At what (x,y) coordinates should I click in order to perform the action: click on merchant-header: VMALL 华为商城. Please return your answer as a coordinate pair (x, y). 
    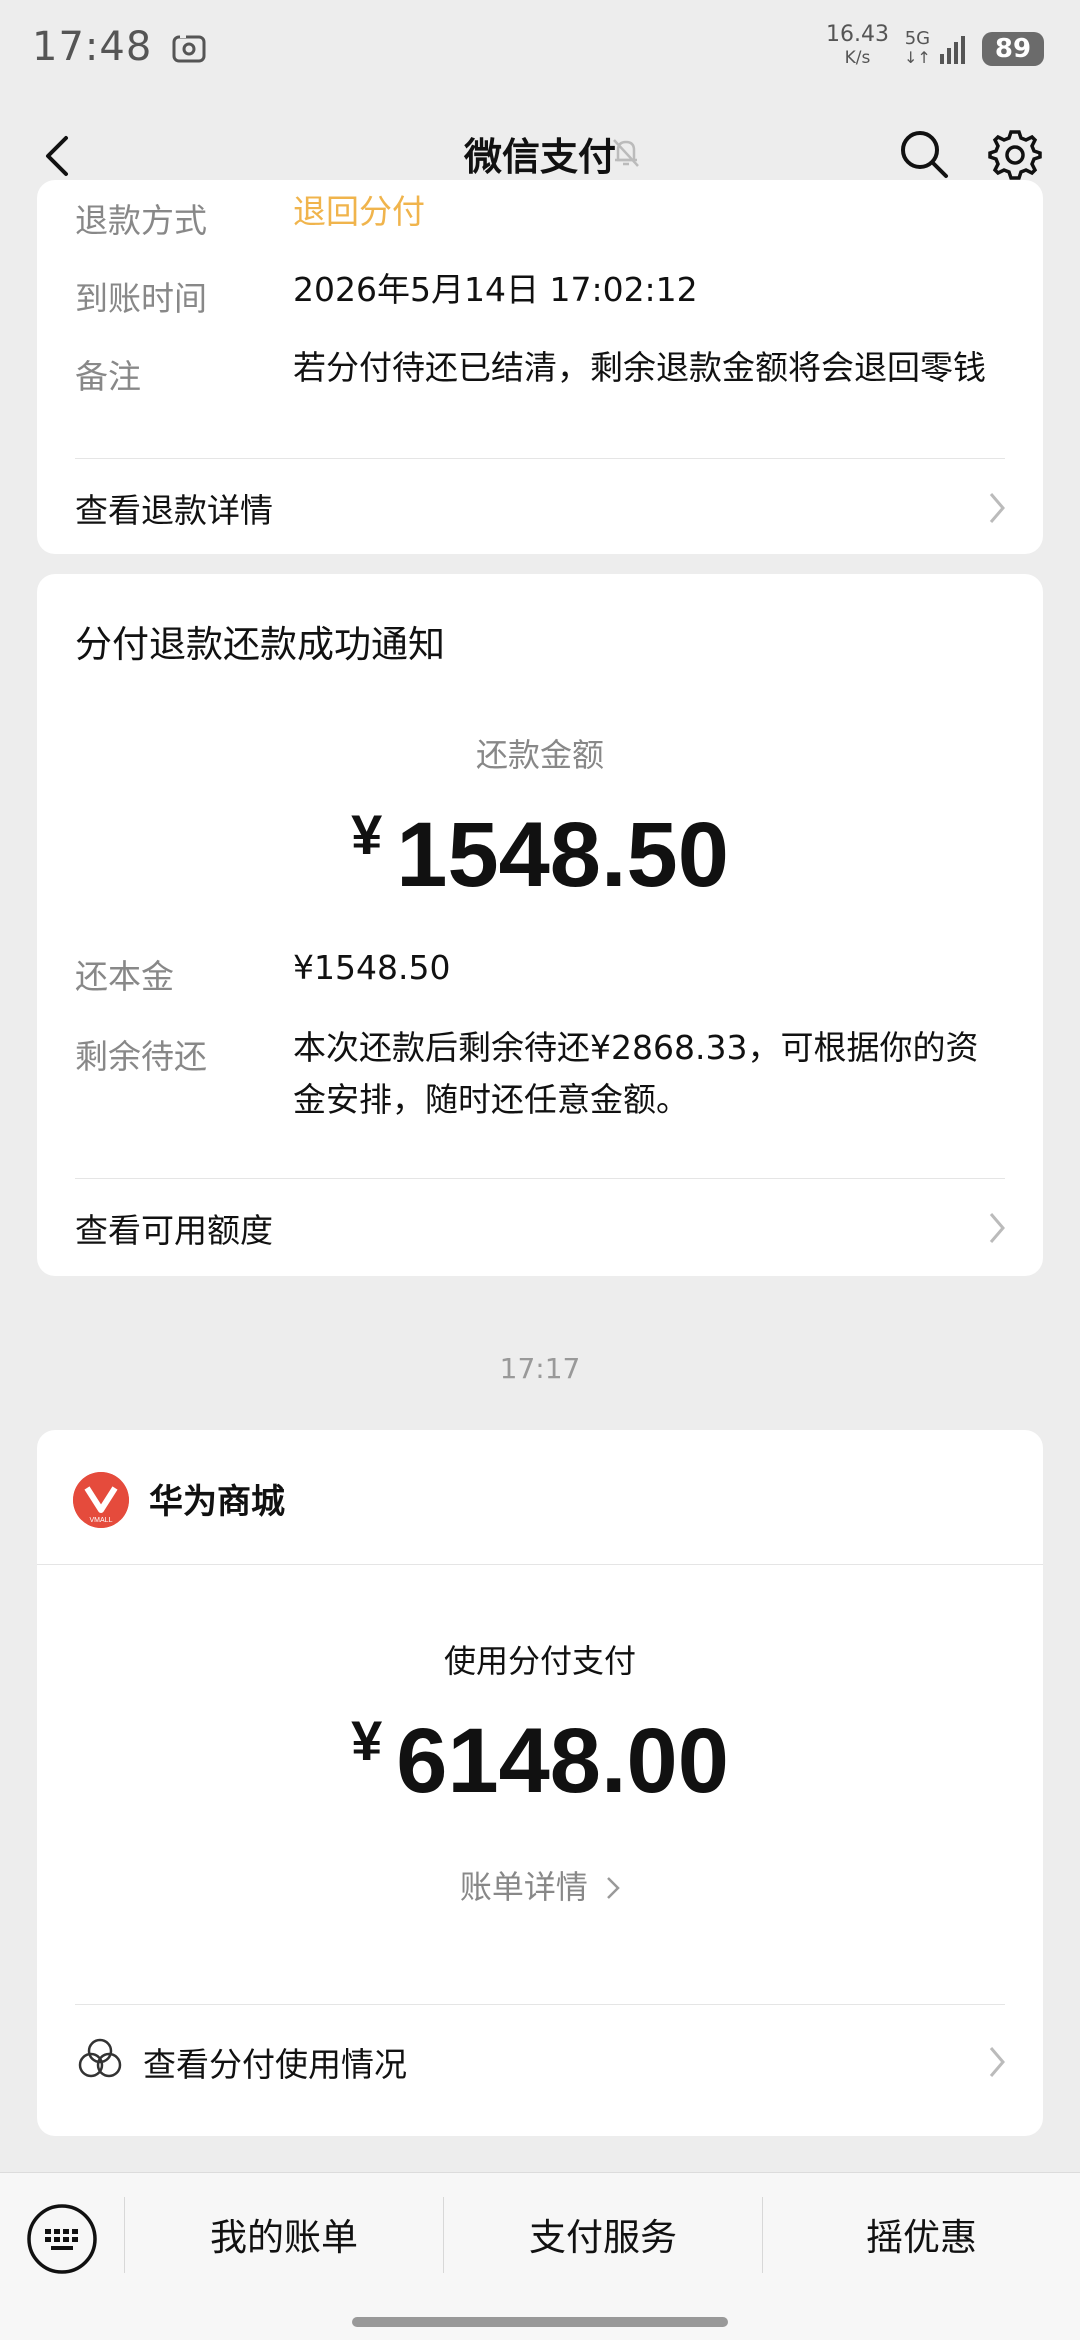
    Looking at the image, I should click on (540, 1497).